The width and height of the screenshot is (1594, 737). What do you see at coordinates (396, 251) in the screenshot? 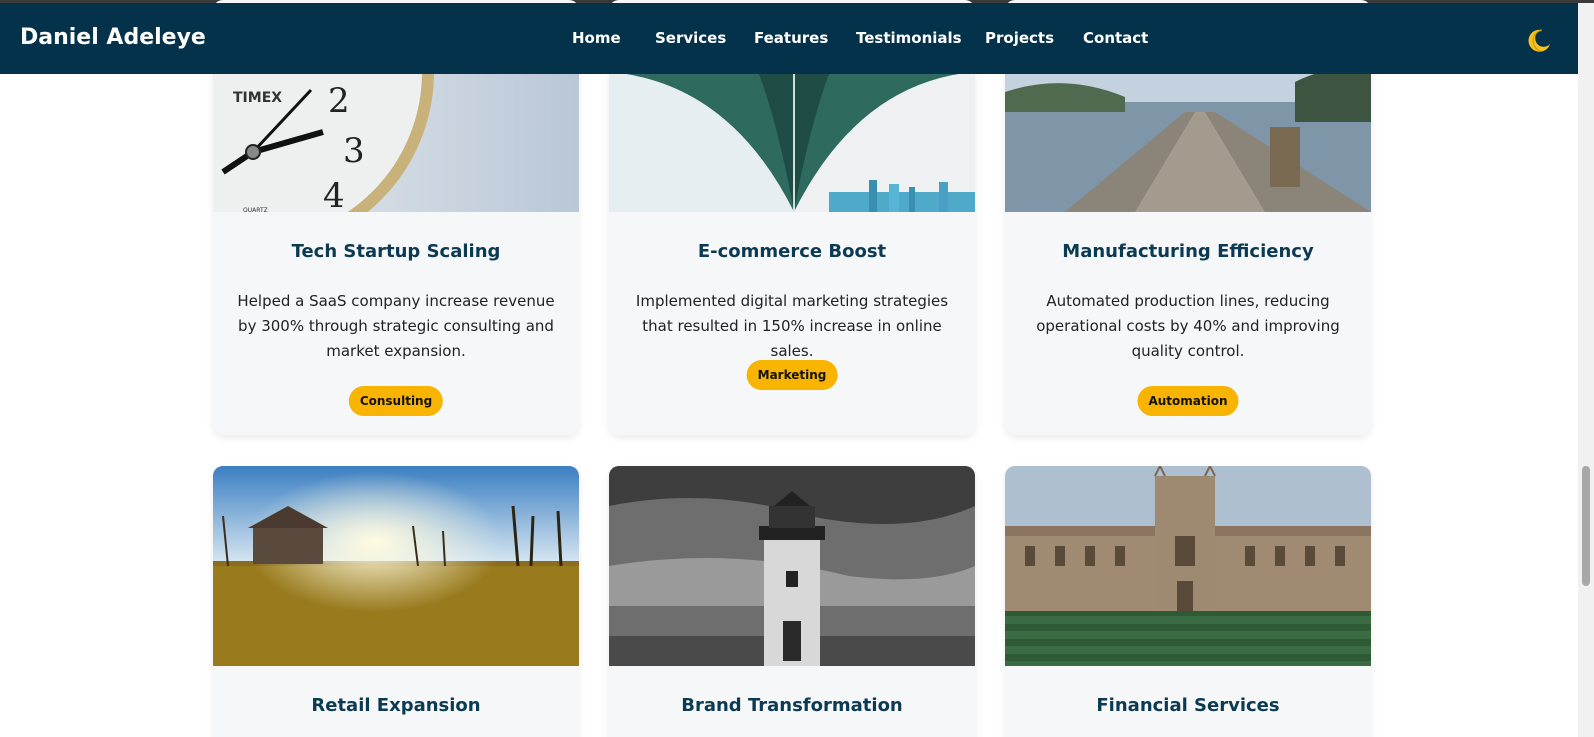
I see `card-title: Tech Startup Scaling` at bounding box center [396, 251].